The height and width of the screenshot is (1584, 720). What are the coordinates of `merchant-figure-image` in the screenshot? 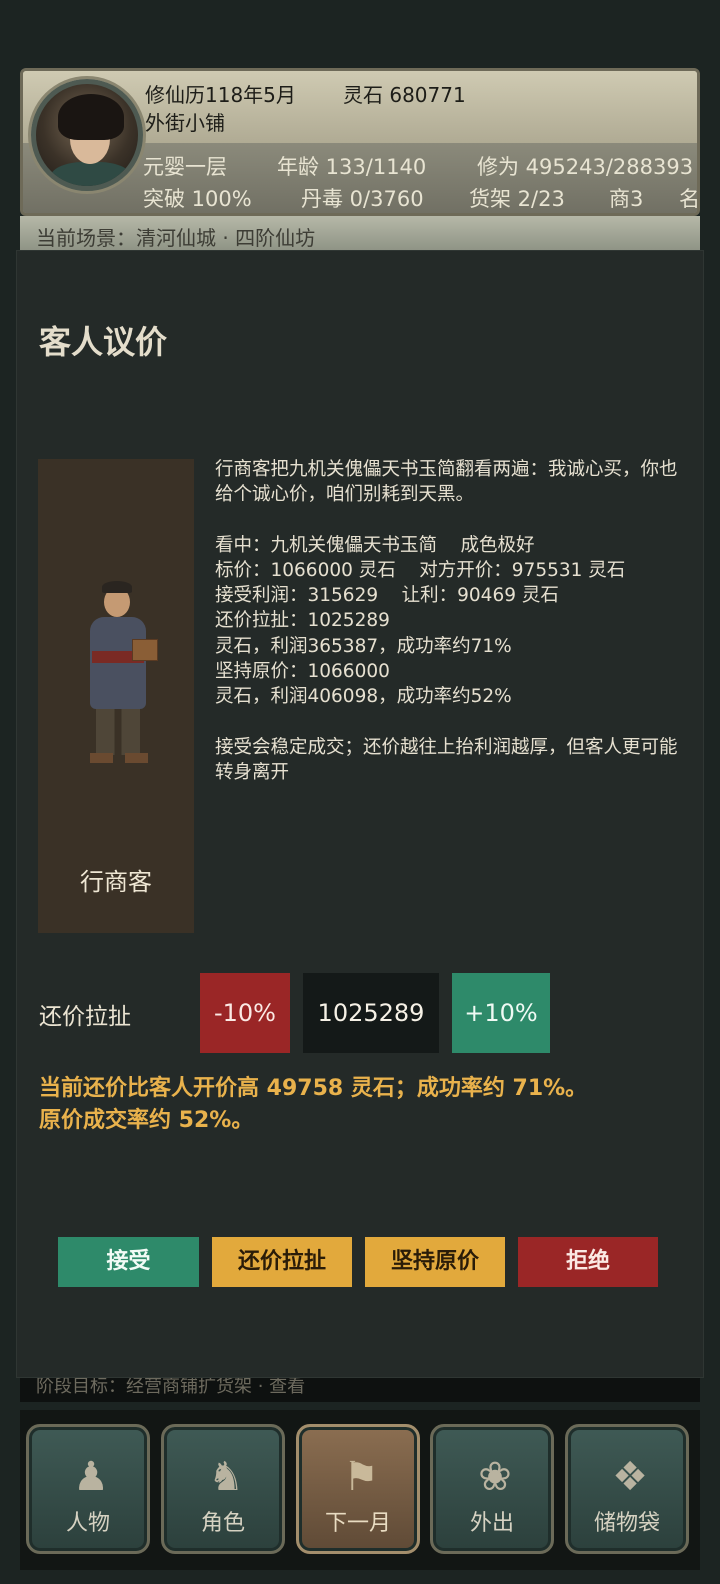 It's located at (118, 679).